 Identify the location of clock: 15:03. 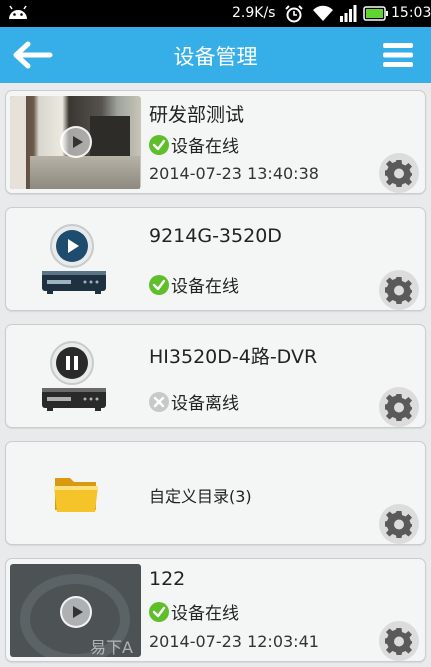
(411, 13).